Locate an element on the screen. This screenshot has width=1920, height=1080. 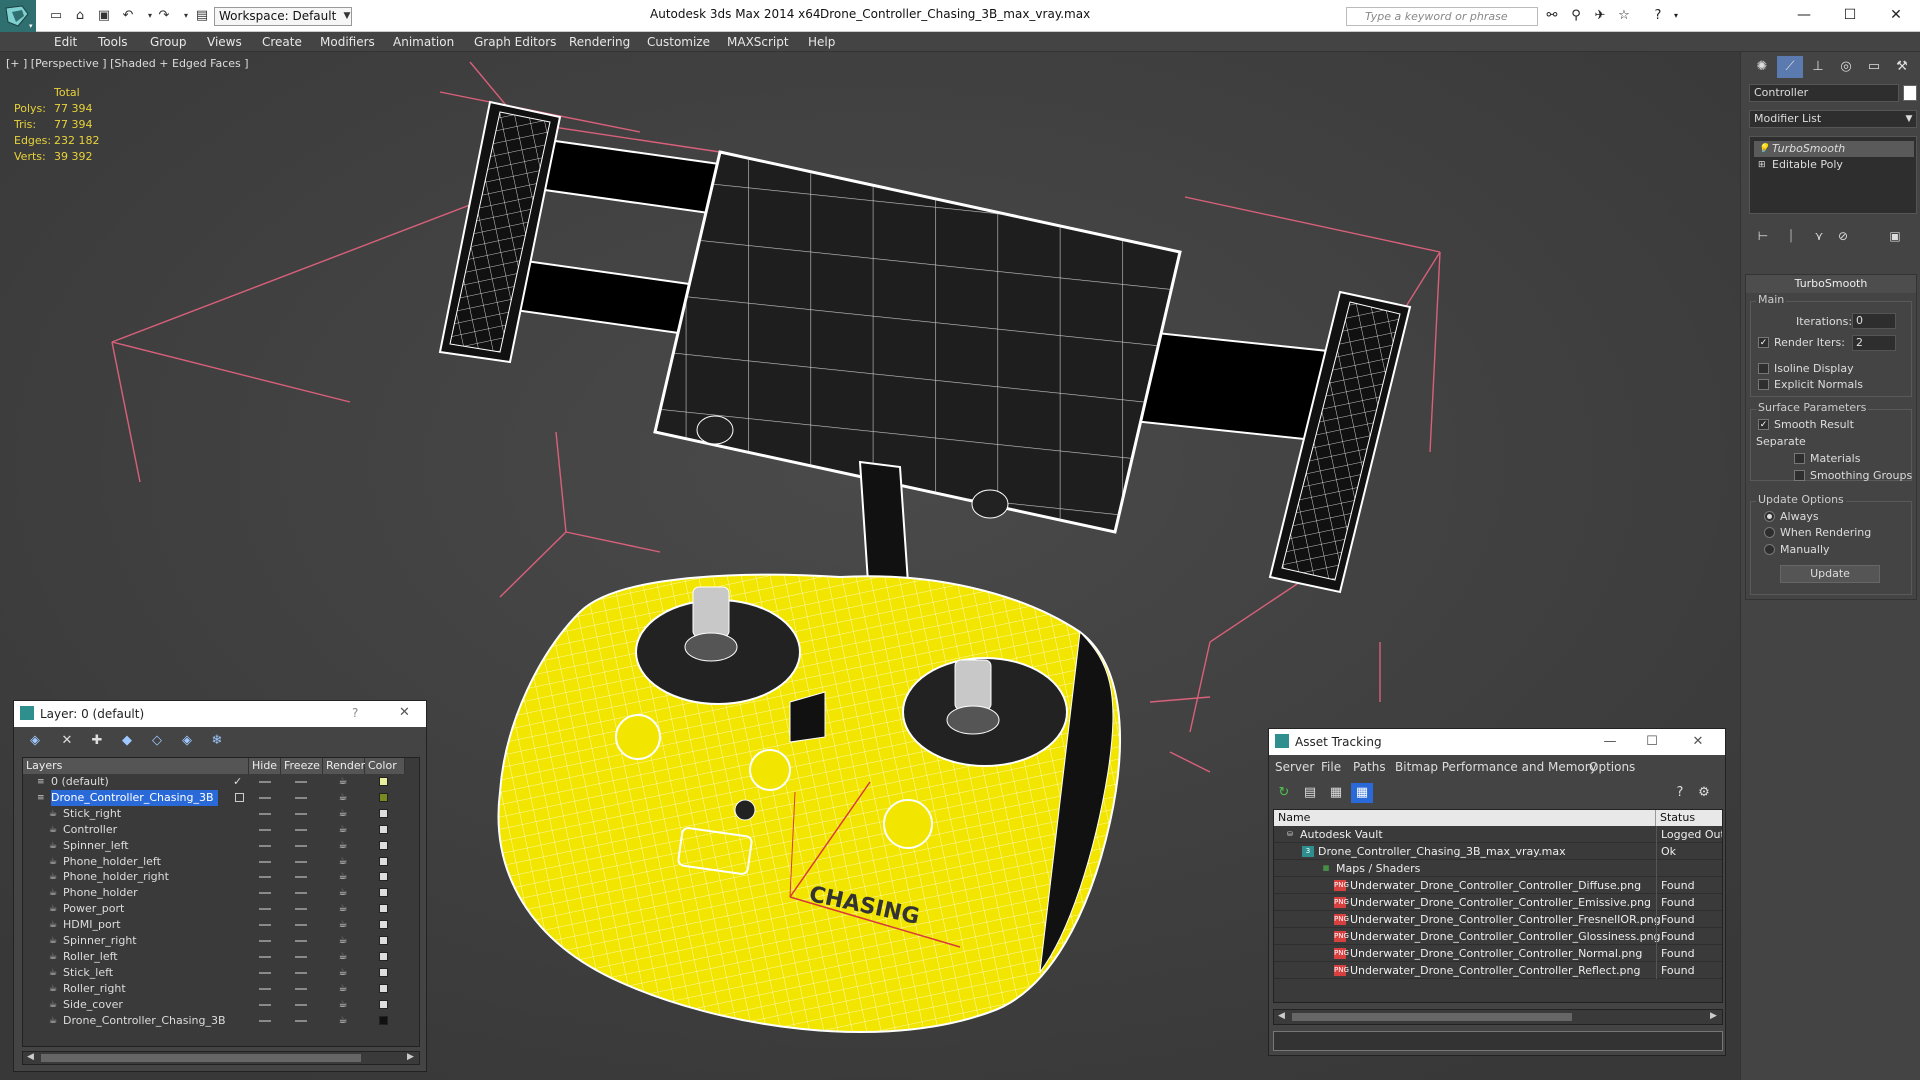
object-color-swatch is located at coordinates (1910, 93).